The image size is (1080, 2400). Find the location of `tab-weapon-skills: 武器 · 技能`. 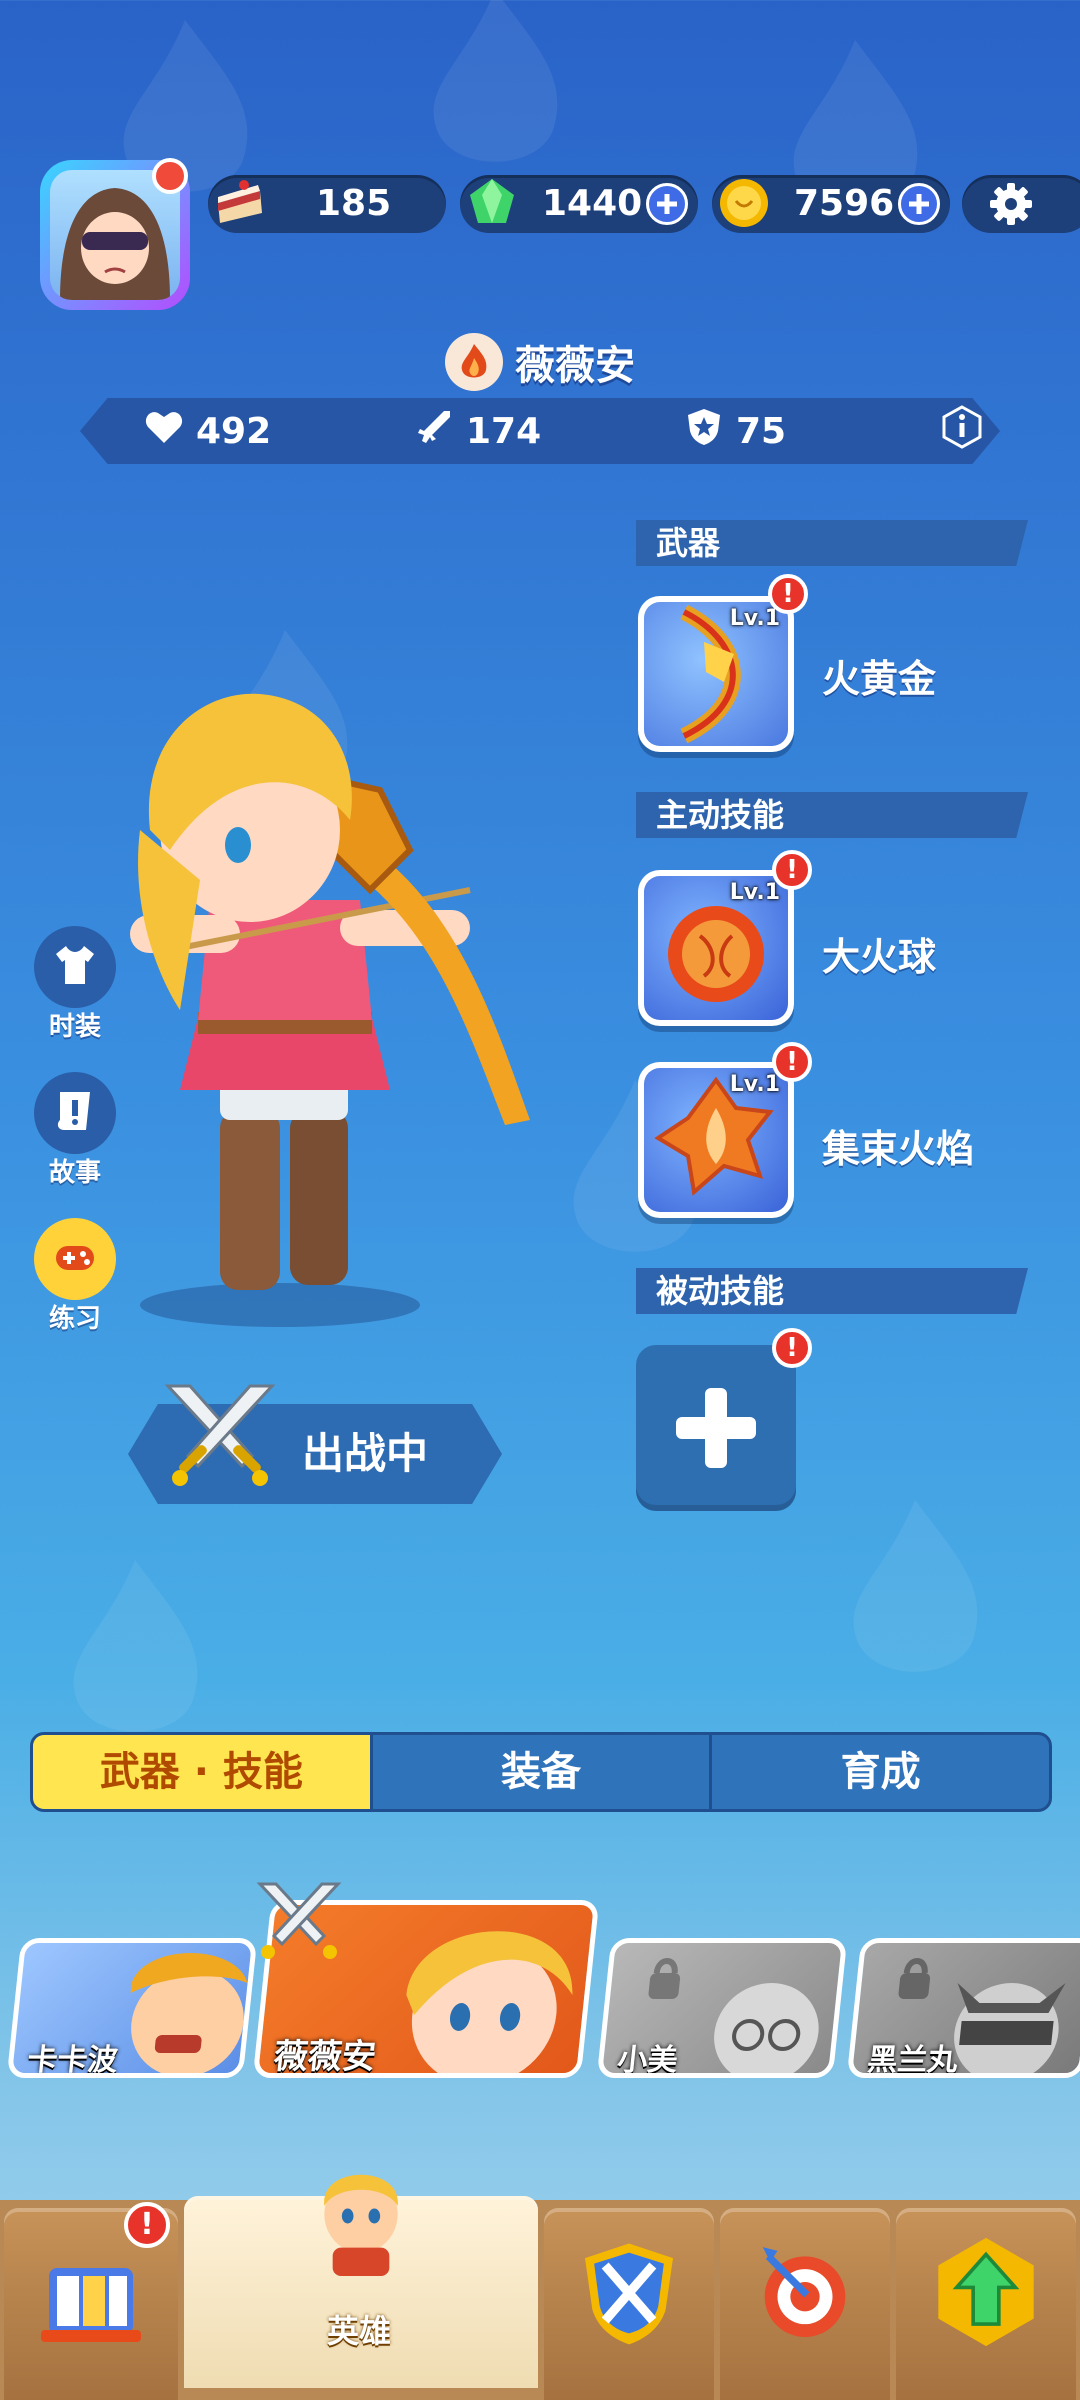

tab-weapon-skills: 武器 · 技能 is located at coordinates (201, 1772).